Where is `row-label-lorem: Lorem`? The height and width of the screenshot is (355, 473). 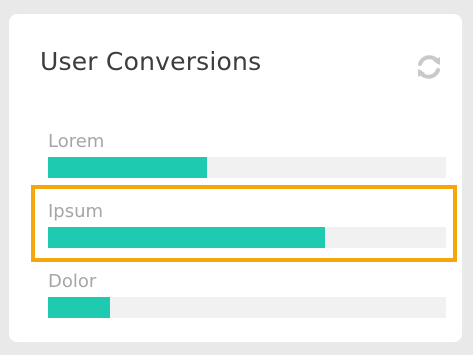 row-label-lorem: Lorem is located at coordinates (76, 141).